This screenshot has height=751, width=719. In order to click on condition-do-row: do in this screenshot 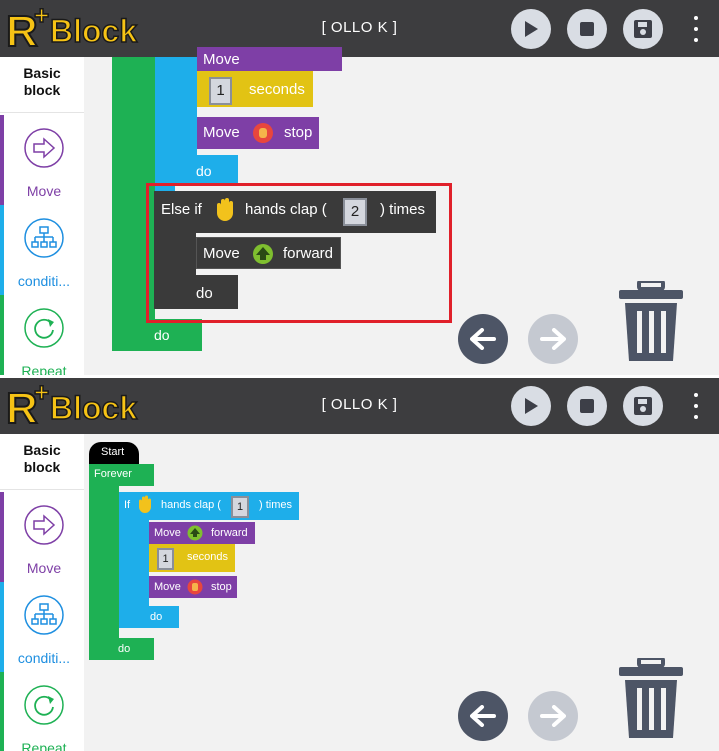, I will do `click(196, 170)`.